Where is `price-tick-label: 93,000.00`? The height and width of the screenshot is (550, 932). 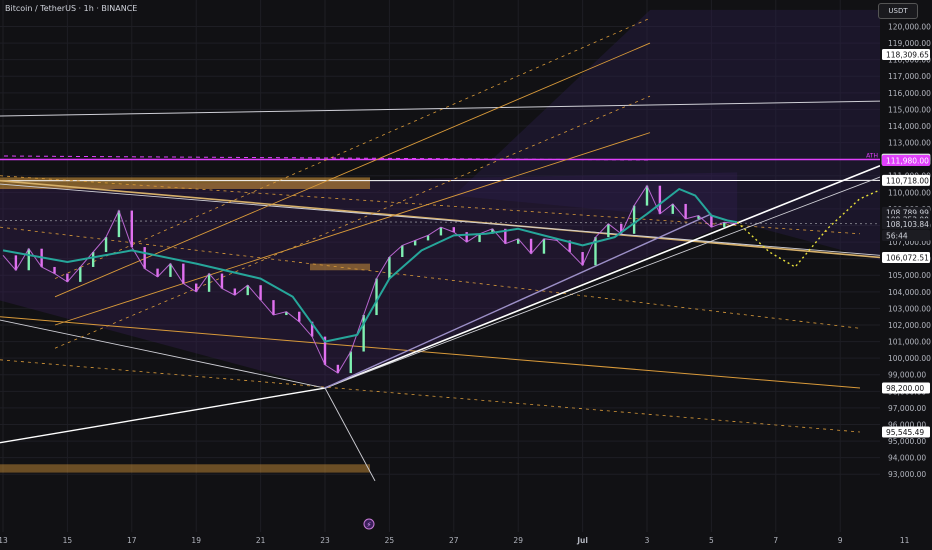
price-tick-label: 93,000.00 is located at coordinates (907, 474).